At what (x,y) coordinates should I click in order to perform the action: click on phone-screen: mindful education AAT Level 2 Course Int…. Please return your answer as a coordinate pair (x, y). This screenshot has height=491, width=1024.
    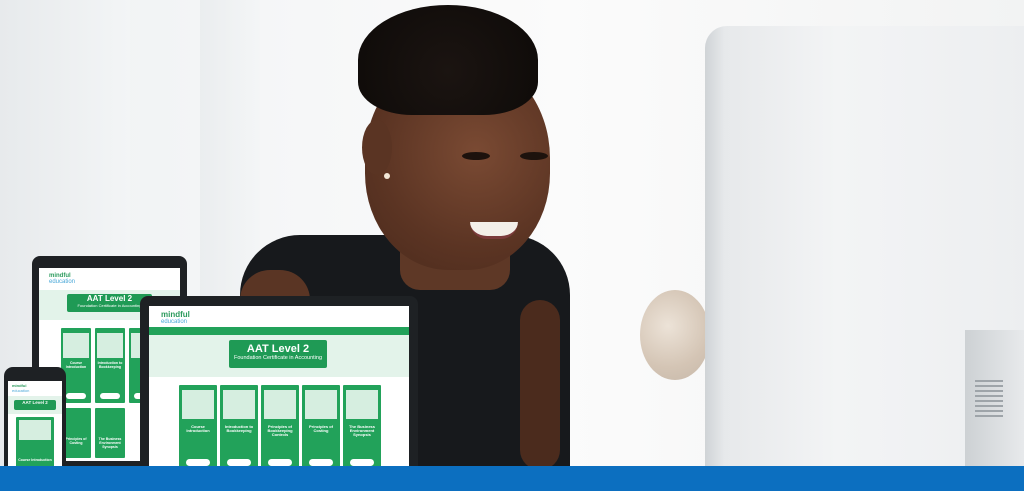
    Looking at the image, I should click on (35, 429).